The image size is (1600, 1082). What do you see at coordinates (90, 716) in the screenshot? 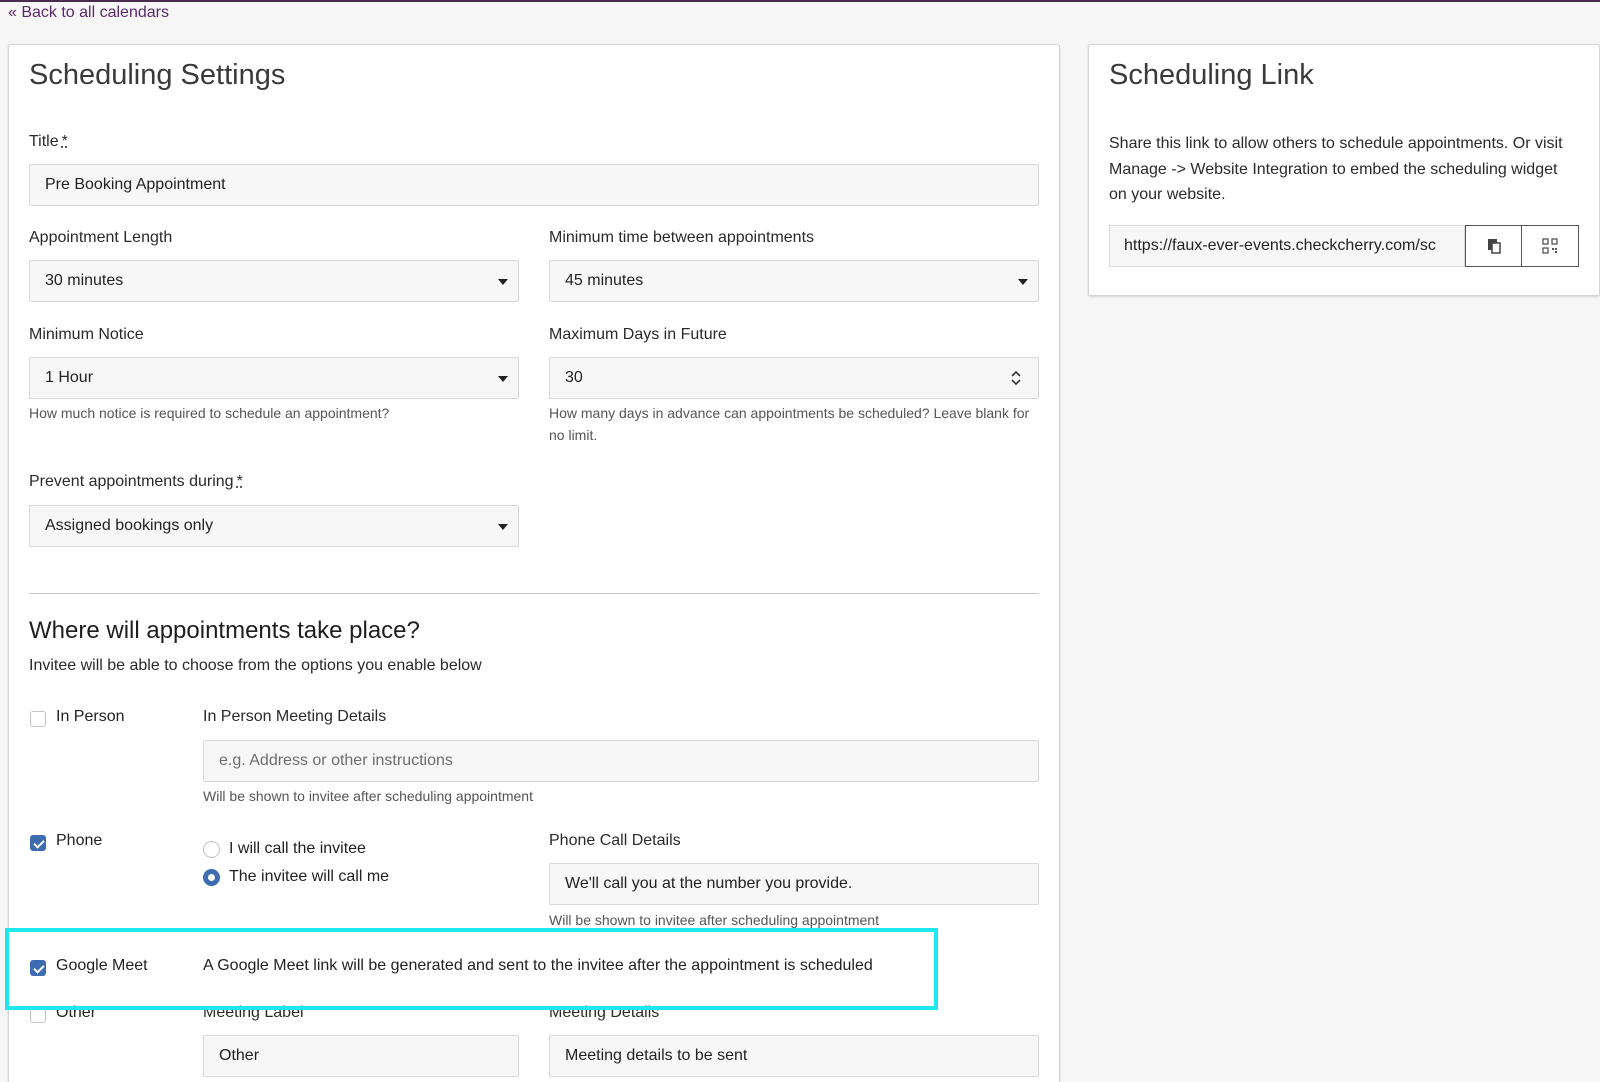
I see `in-person-label: In Person` at bounding box center [90, 716].